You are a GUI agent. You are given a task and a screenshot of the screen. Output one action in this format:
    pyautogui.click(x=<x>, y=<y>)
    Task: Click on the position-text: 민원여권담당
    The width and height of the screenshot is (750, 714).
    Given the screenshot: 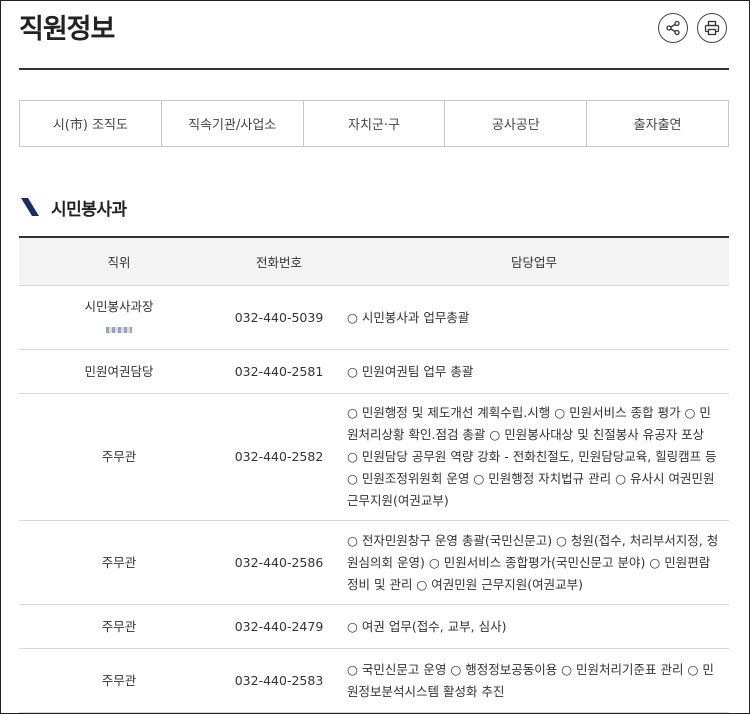 What is the action you would take?
    pyautogui.click(x=119, y=371)
    